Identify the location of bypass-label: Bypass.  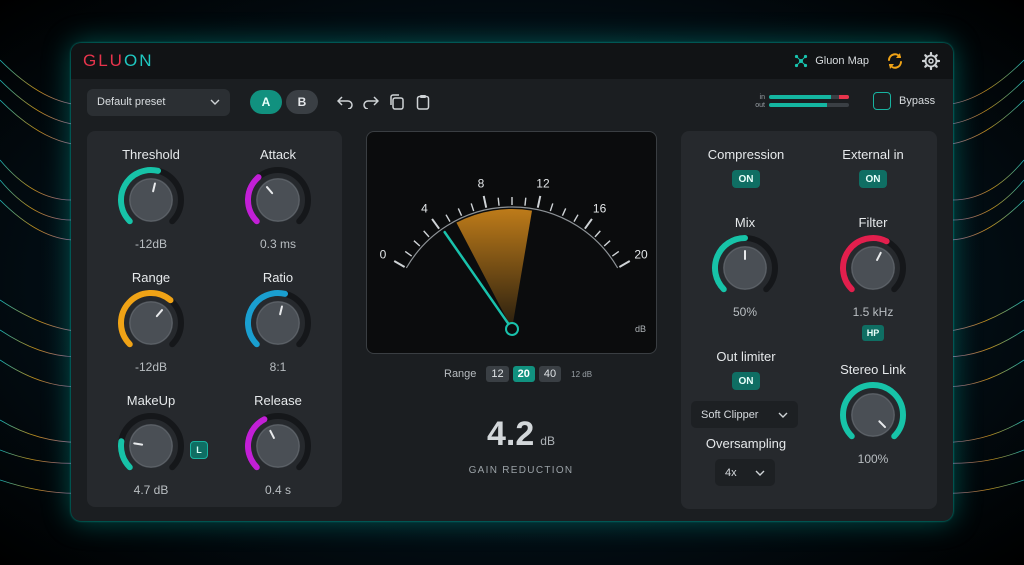
(917, 101).